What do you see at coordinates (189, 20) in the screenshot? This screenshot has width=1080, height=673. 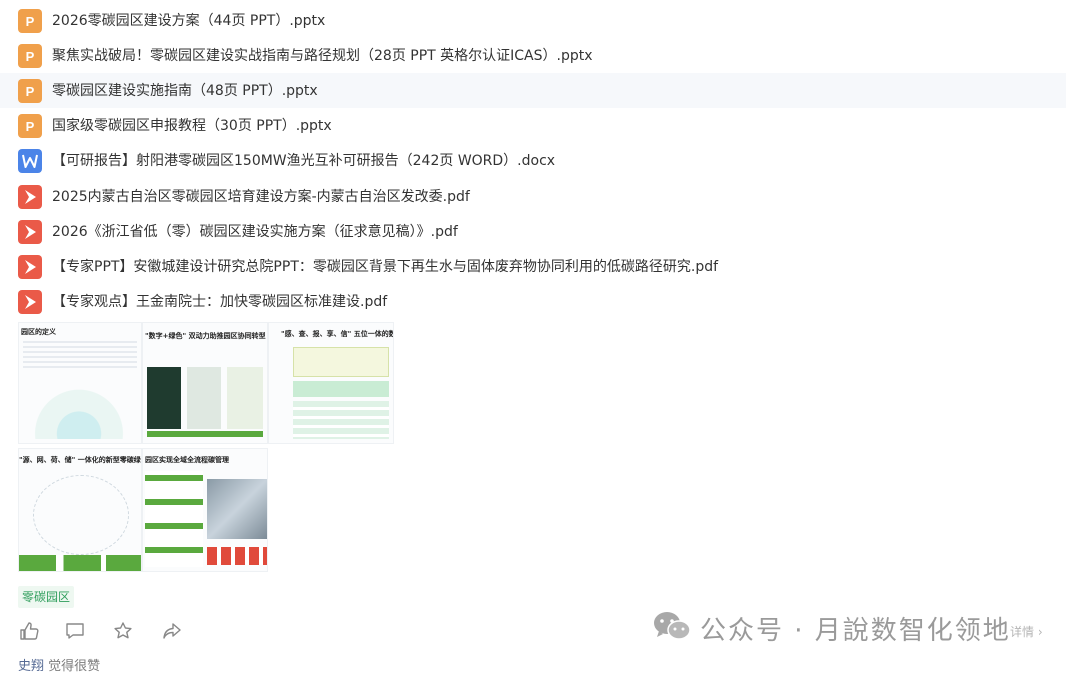 I see `file-name: 2026零碳园区建设方案（44页 PPT）.pptx` at bounding box center [189, 20].